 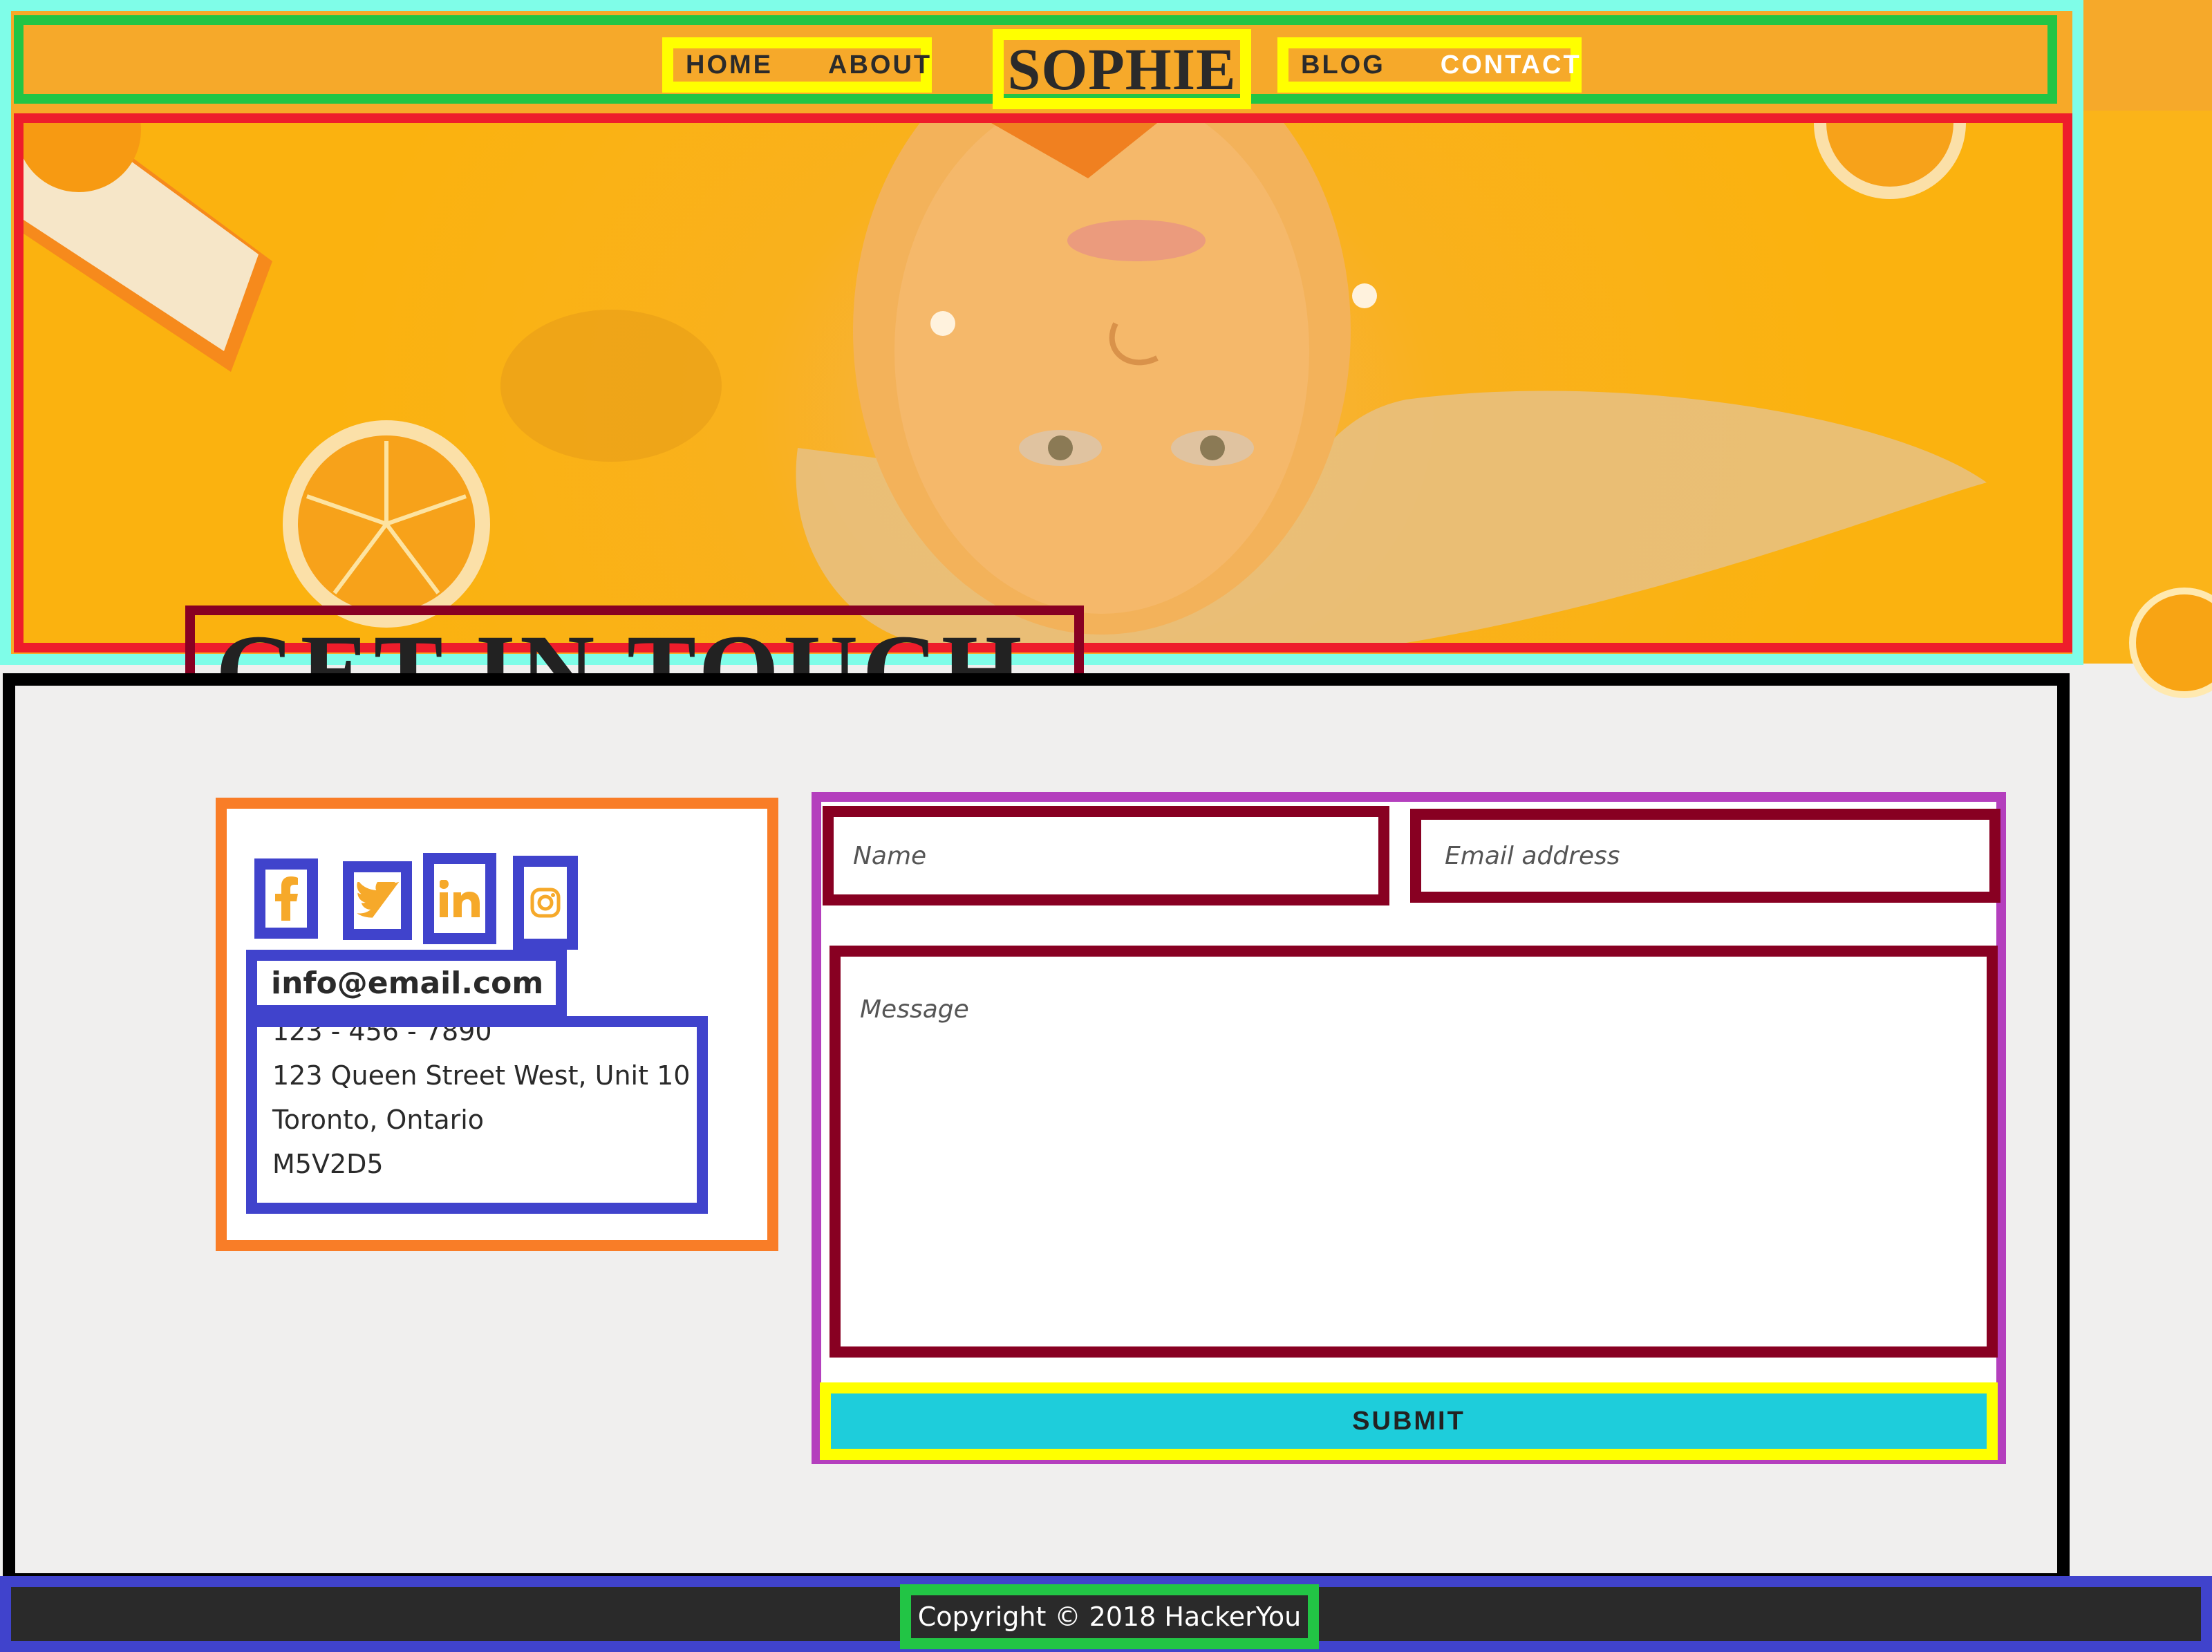 I want to click on header-background, so click(x=2147, y=55).